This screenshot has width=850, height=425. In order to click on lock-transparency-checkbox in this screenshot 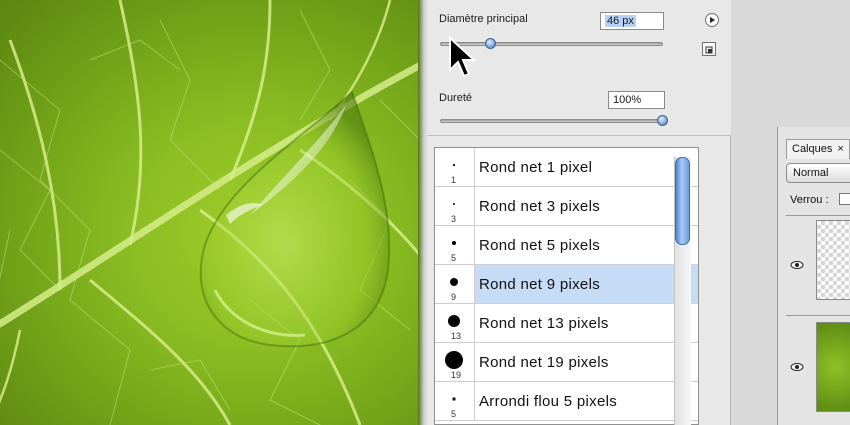, I will do `click(844, 199)`.